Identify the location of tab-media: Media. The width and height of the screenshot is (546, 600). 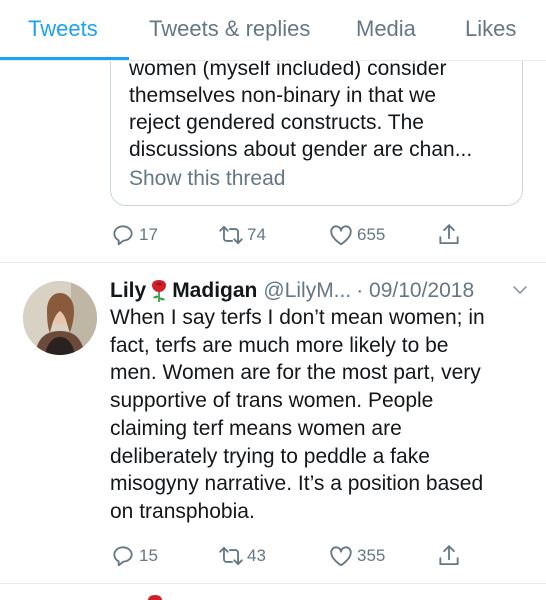
(386, 29).